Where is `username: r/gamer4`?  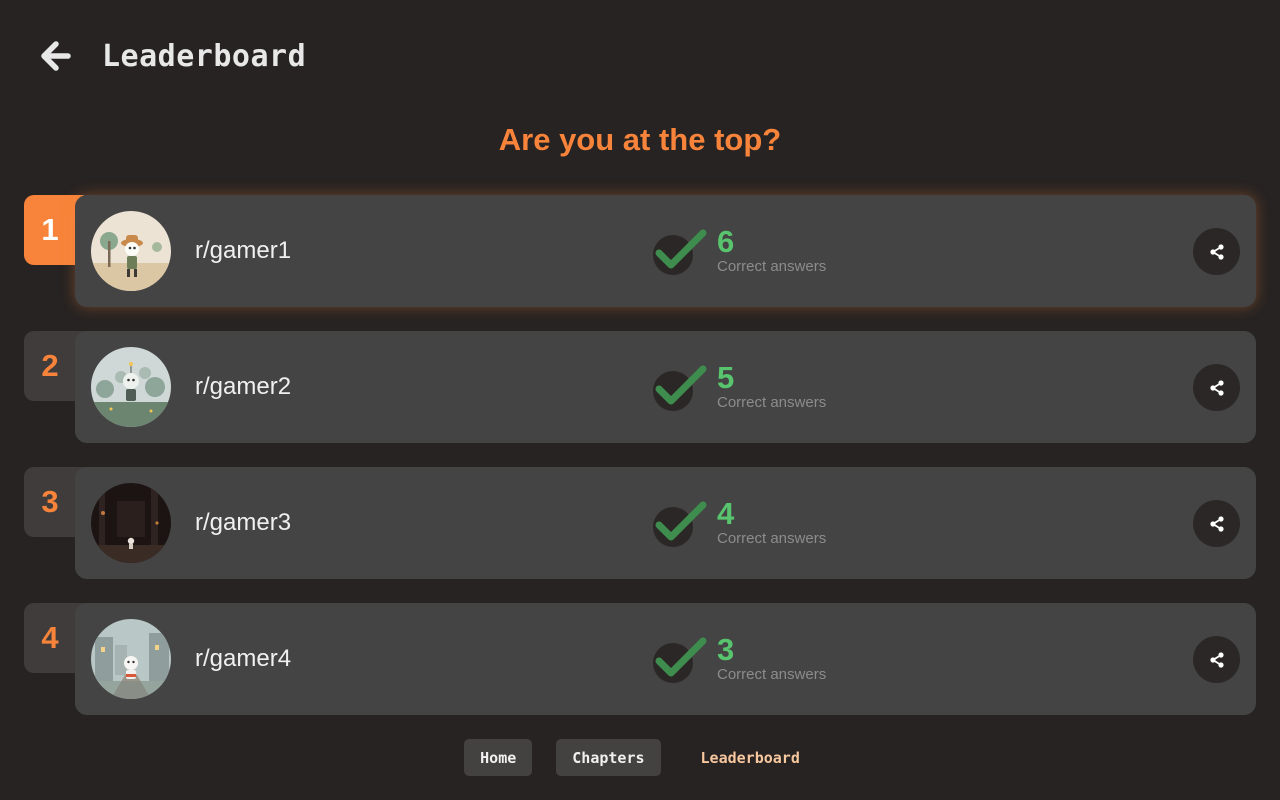 username: r/gamer4 is located at coordinates (243, 658).